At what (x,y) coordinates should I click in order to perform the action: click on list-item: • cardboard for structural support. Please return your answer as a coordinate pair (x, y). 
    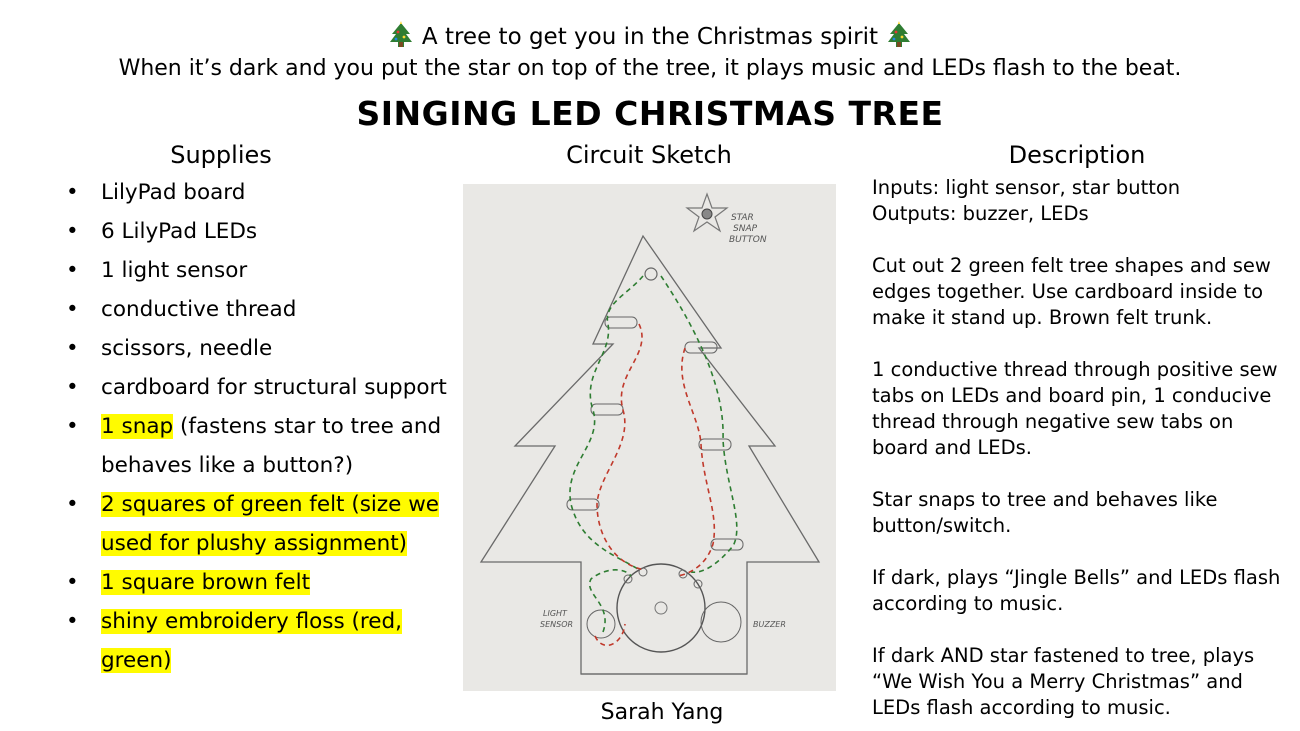
    Looking at the image, I should click on (261, 387).